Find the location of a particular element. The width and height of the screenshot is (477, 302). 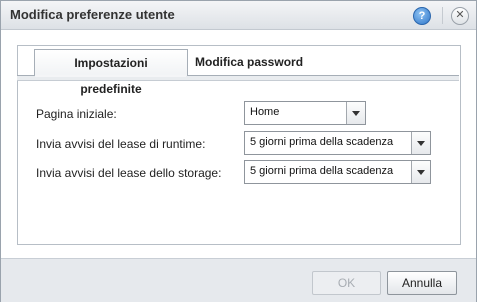

dialog-titlebar: Modifica preferenze utente ? ✕ is located at coordinates (238, 15).